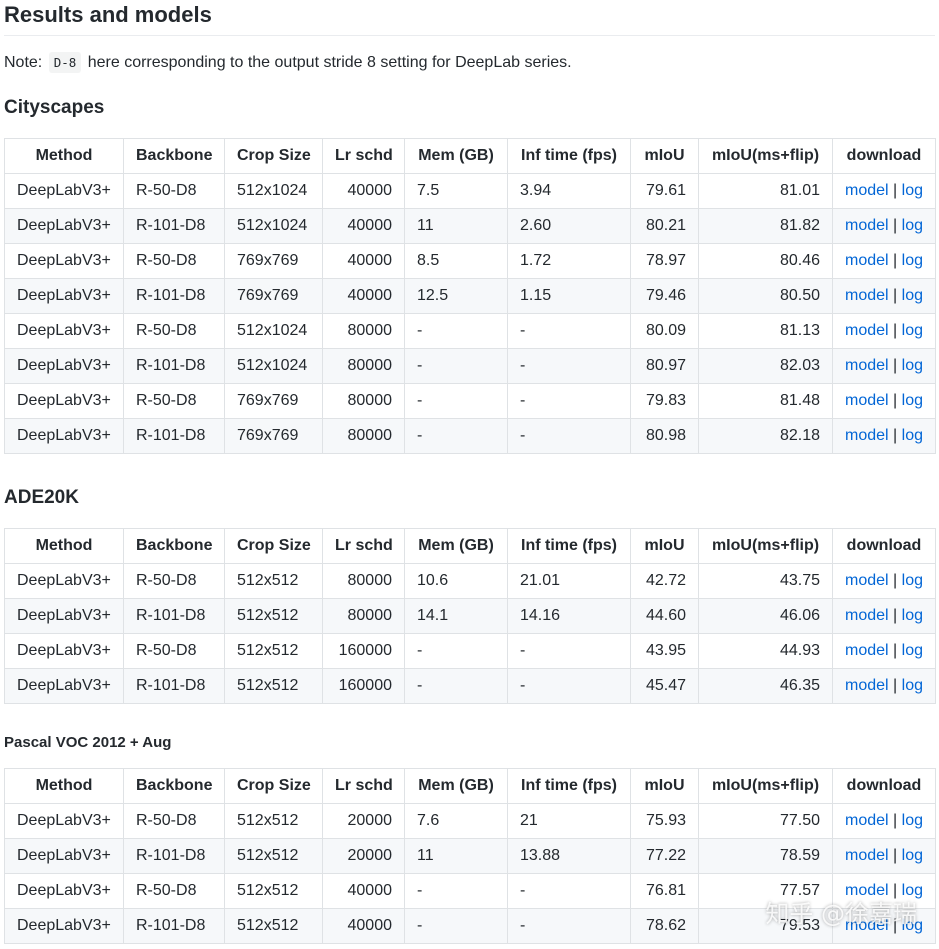 This screenshot has height=949, width=939. Describe the element at coordinates (664, 891) in the screenshot. I see `table-cell: 76.81` at that location.